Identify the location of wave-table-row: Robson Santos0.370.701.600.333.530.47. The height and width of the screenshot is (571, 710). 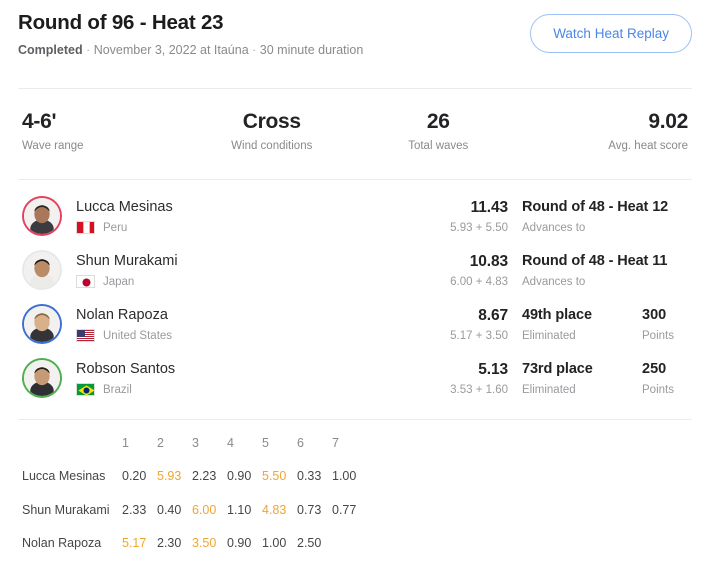
(355, 565).